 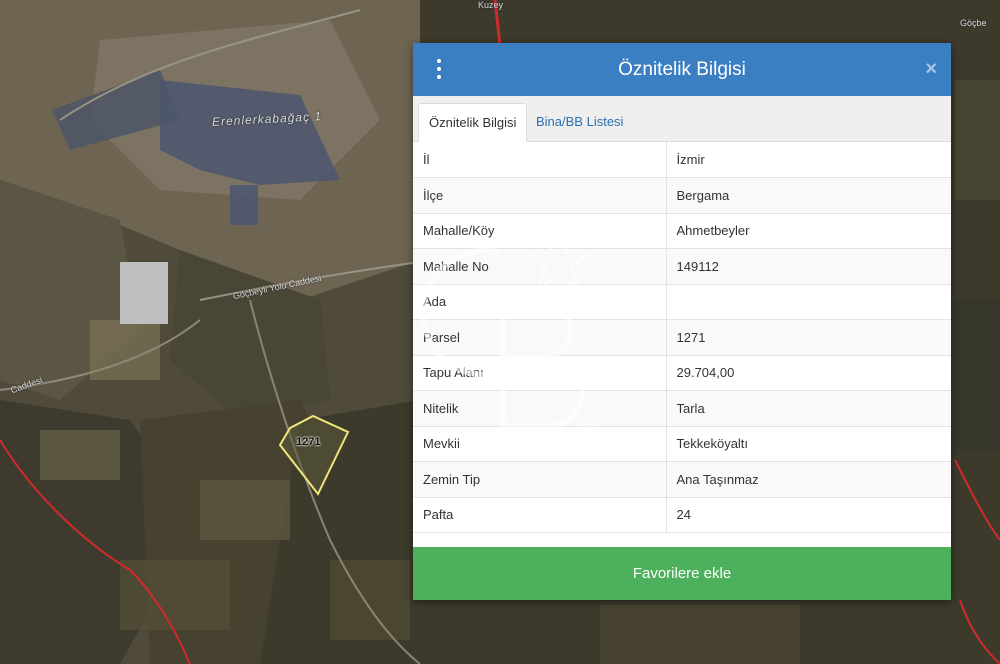 What do you see at coordinates (540, 408) in the screenshot?
I see `attribute-key: Nitelik` at bounding box center [540, 408].